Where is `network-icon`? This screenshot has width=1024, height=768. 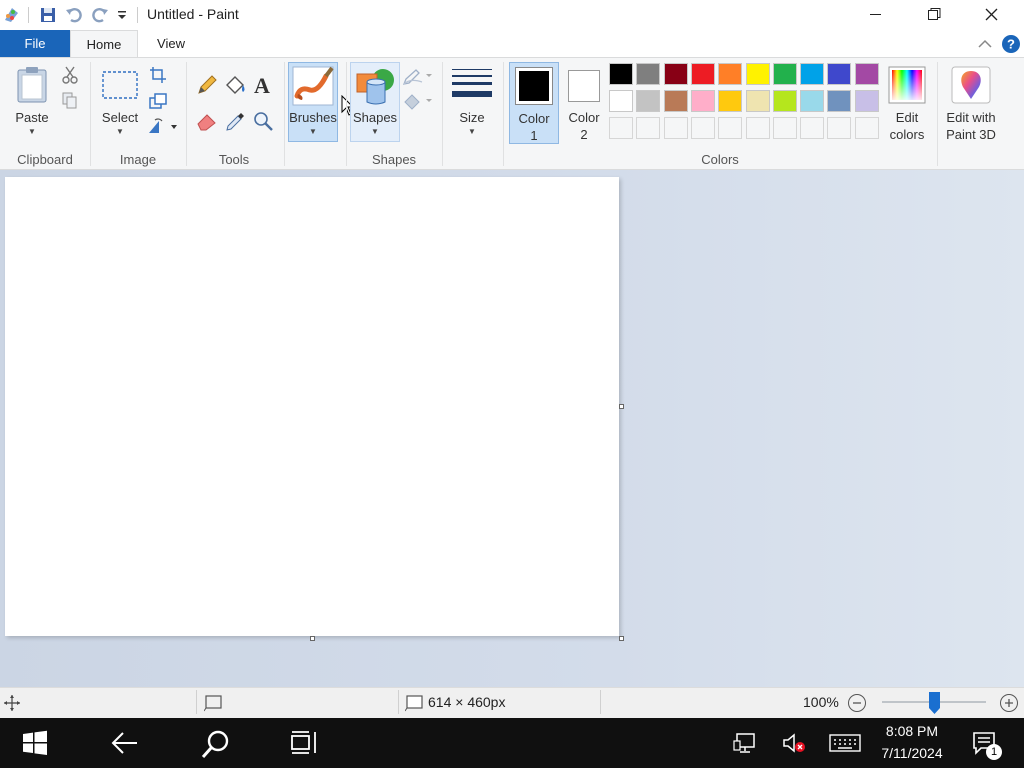
network-icon is located at coordinates (745, 743).